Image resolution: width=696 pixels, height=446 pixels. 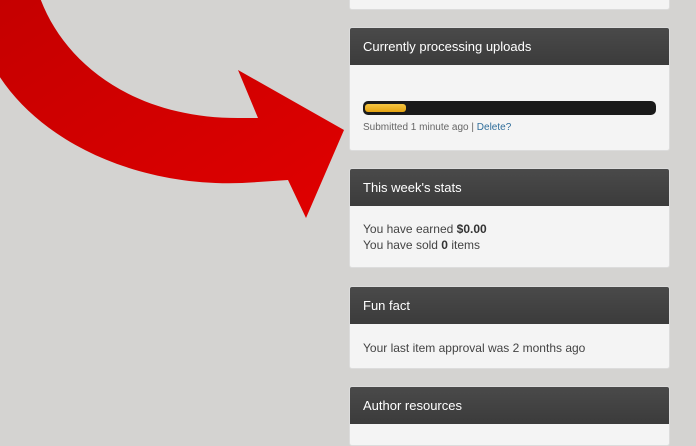 I want to click on top-panel, so click(x=509, y=5).